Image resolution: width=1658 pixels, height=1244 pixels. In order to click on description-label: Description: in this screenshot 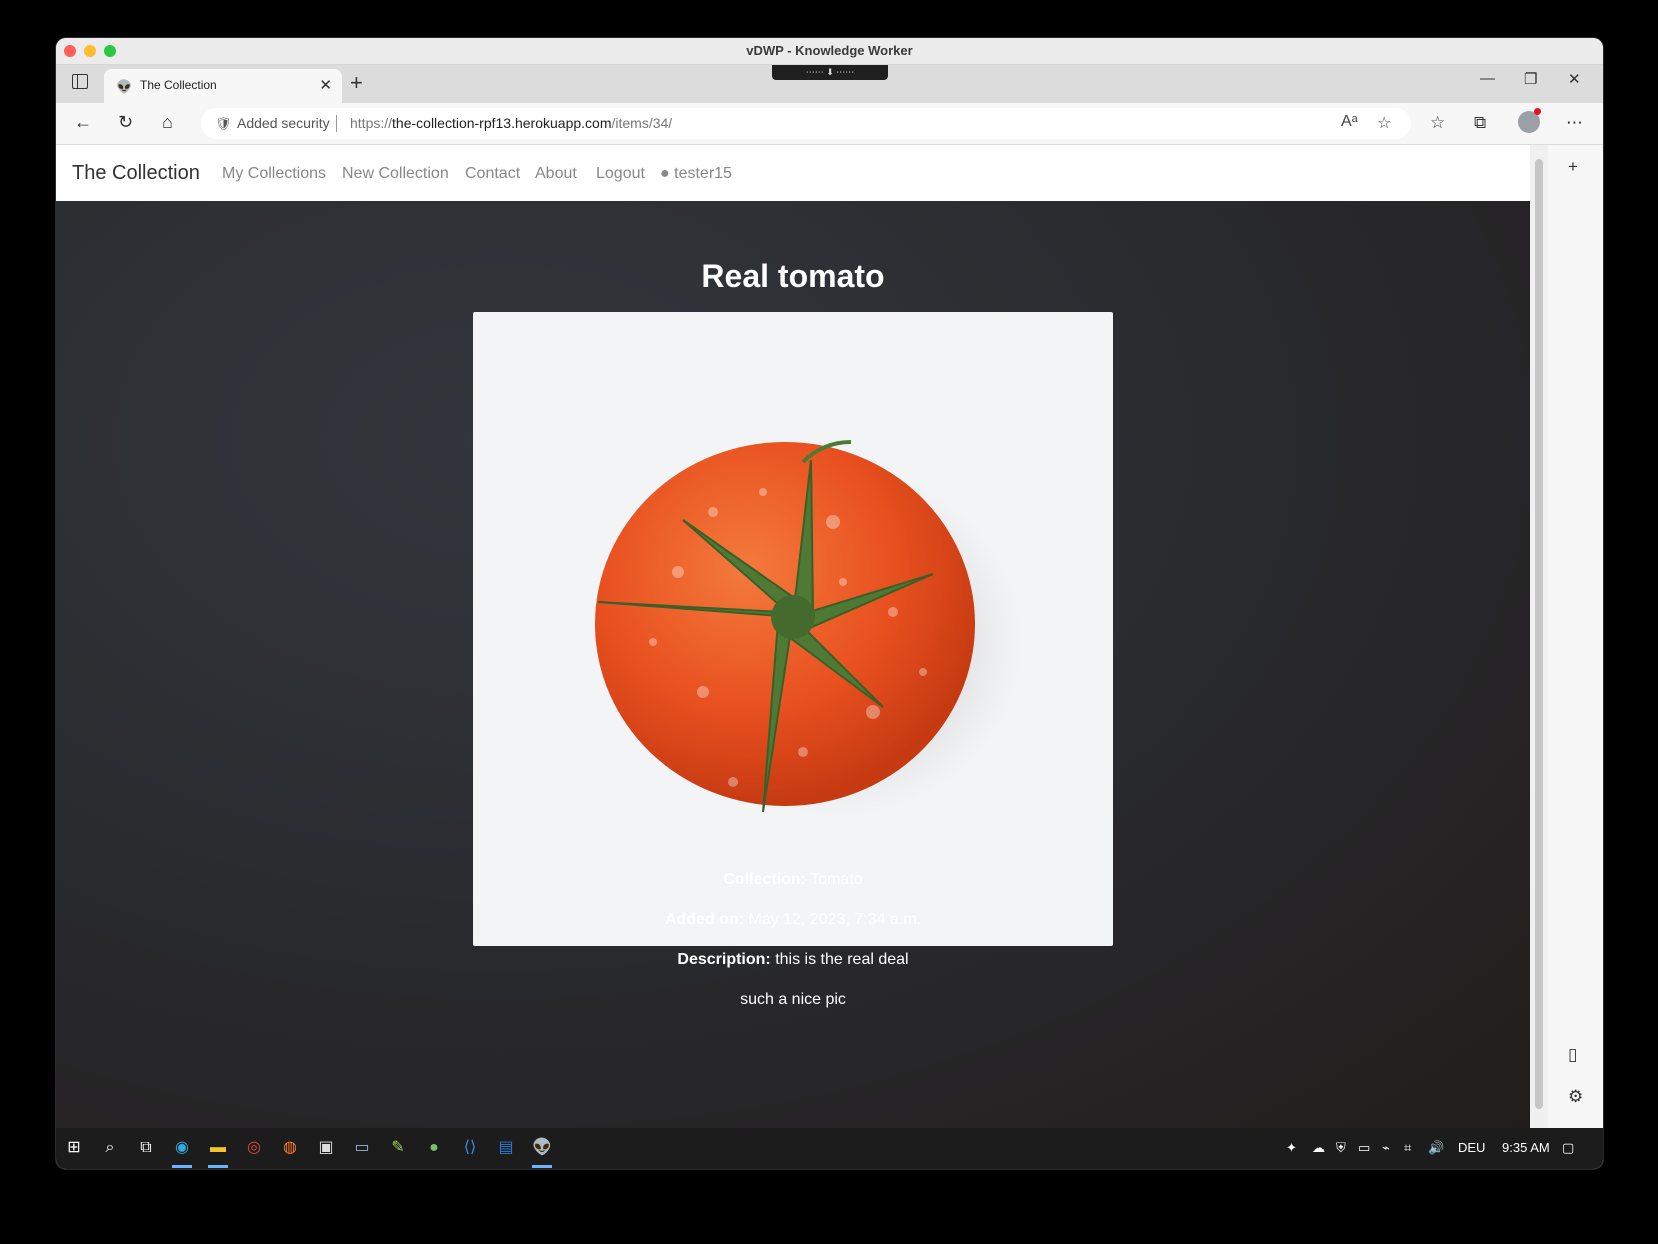, I will do `click(724, 959)`.